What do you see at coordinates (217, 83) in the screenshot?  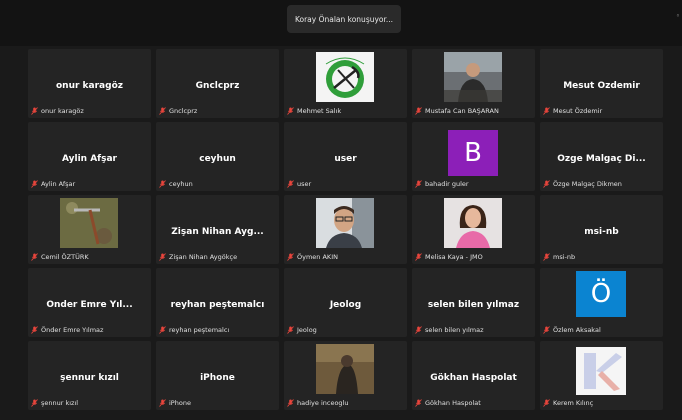 I see `participant-tile: Gnclcprz Gnclcprz` at bounding box center [217, 83].